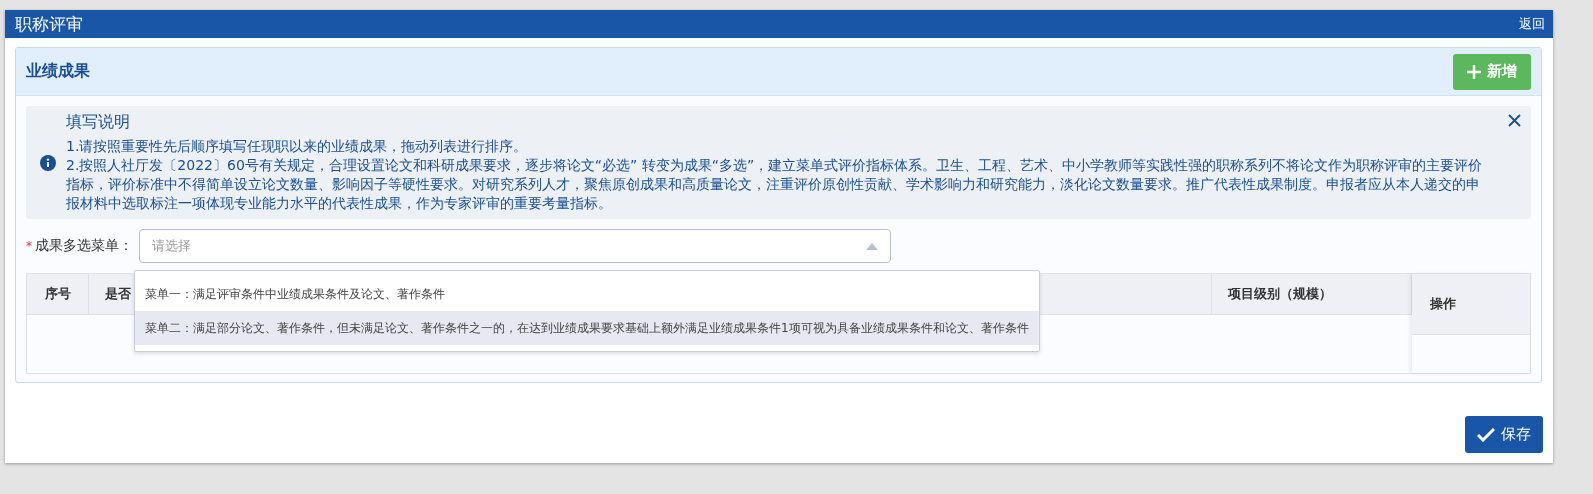 This screenshot has width=1593, height=494. Describe the element at coordinates (58, 294) in the screenshot. I see `column-header: 序号` at that location.